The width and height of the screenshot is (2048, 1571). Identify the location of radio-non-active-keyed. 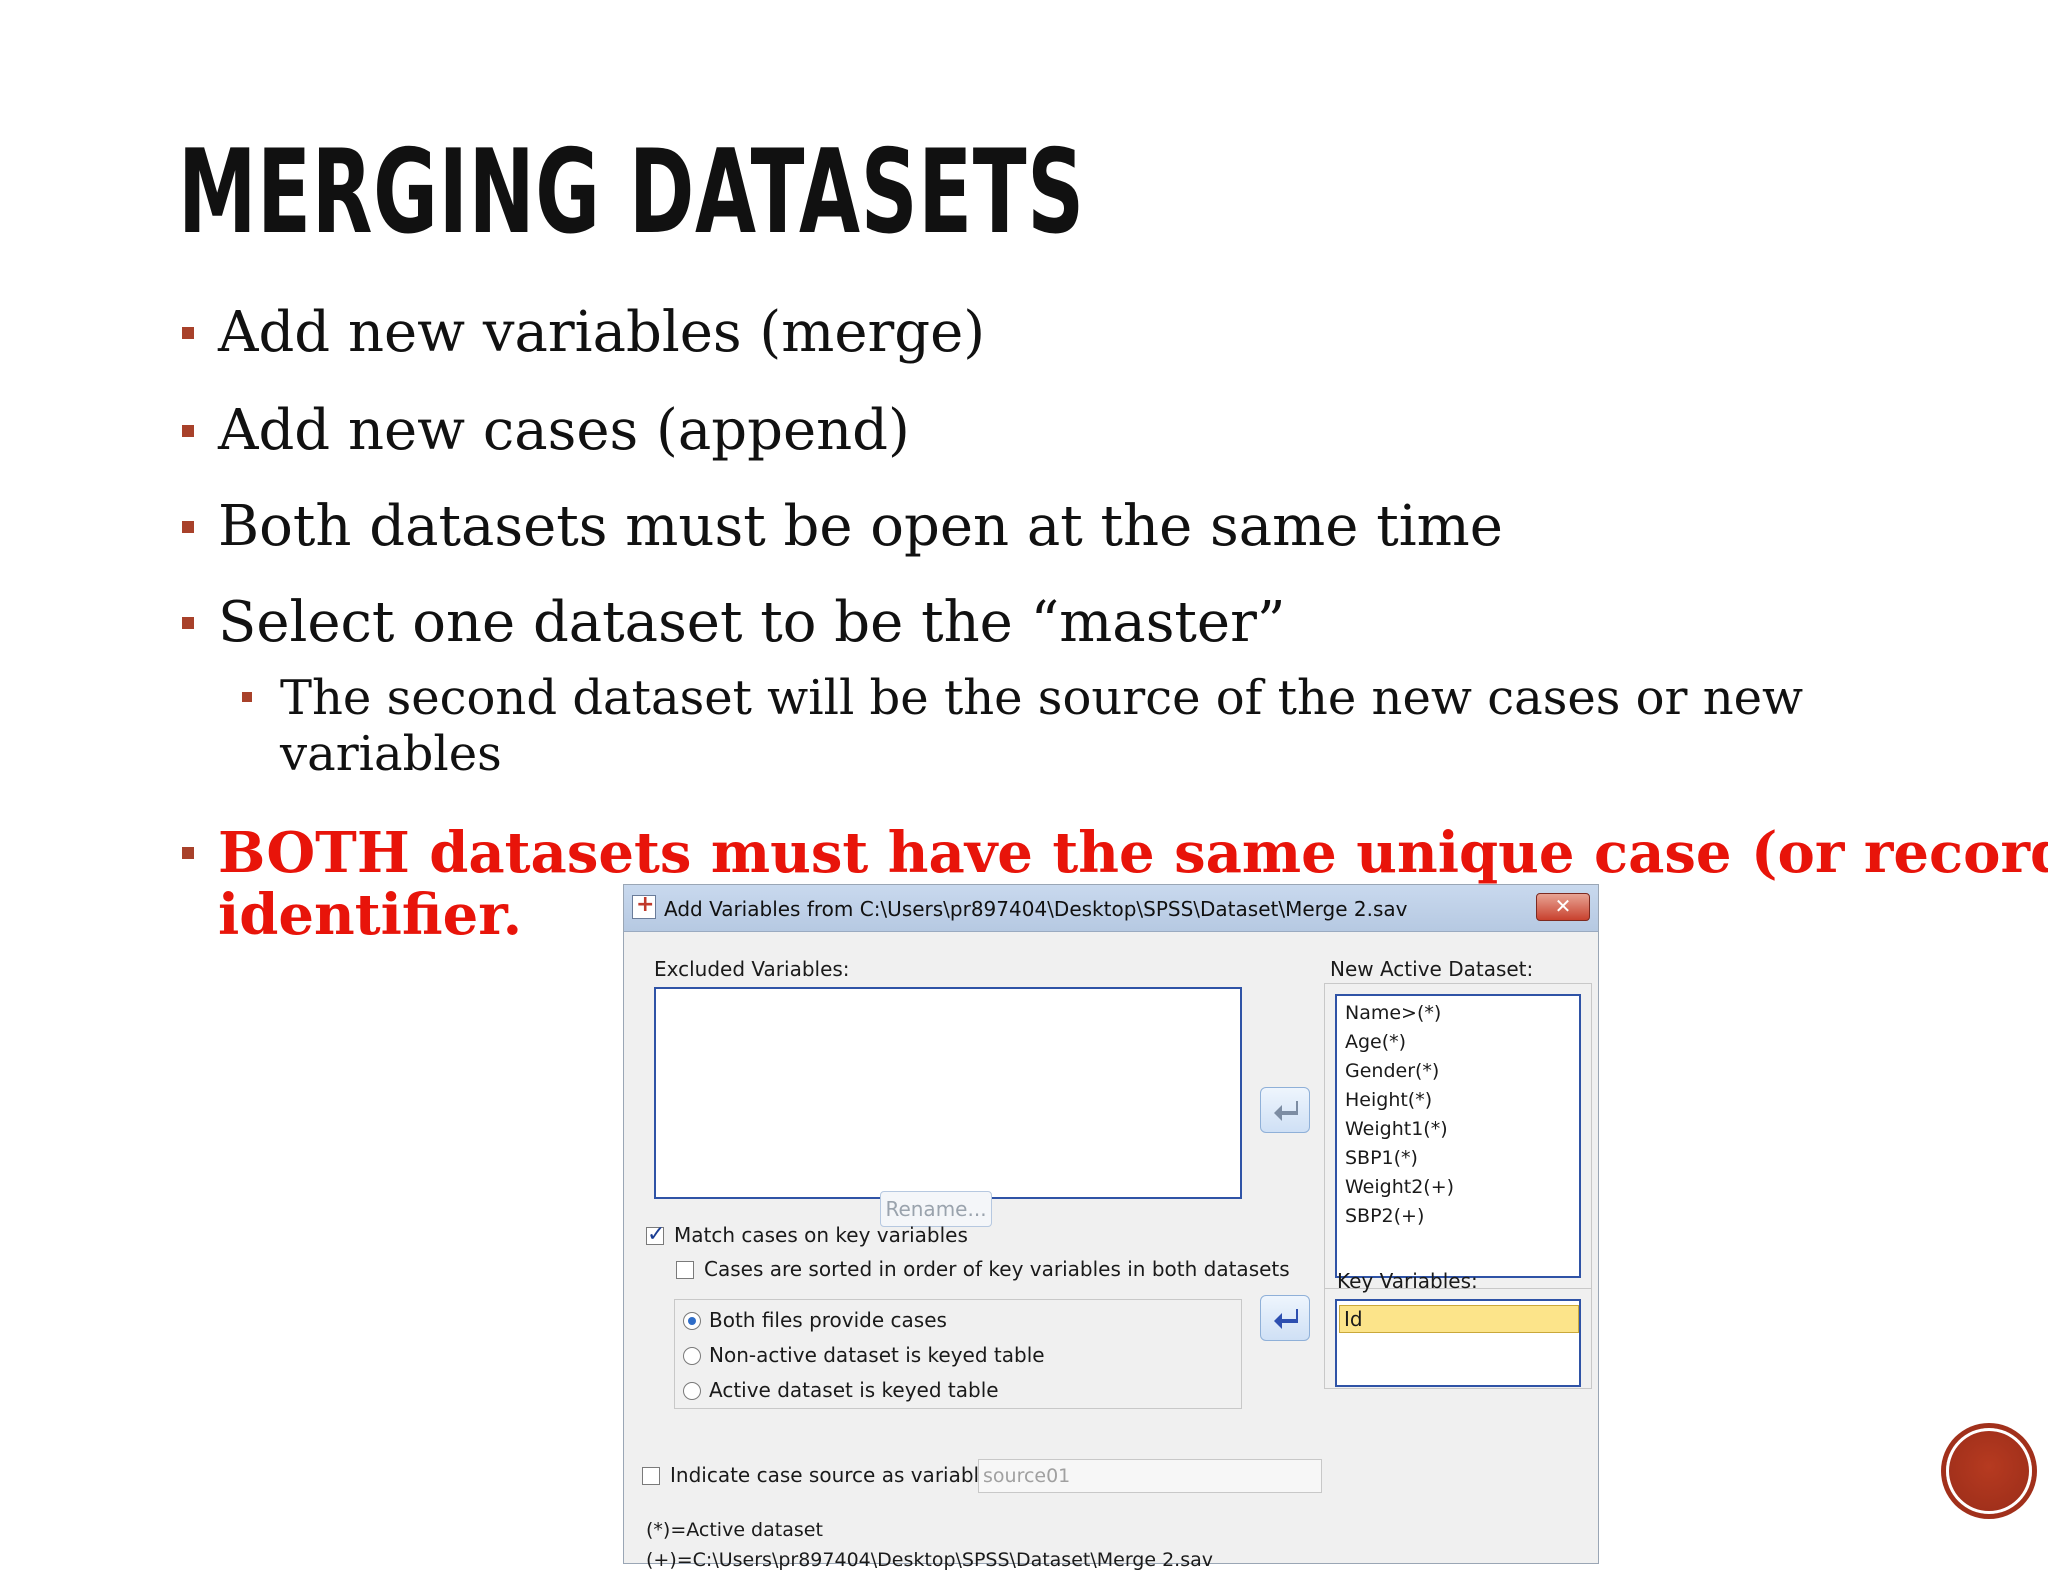
(692, 1356).